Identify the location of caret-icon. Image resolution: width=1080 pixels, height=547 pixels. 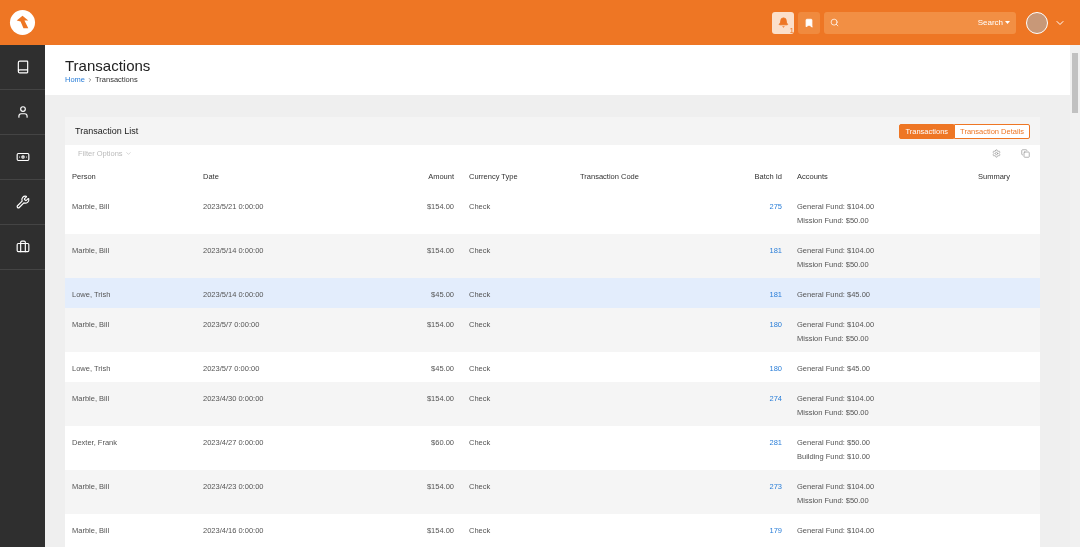
(1007, 22).